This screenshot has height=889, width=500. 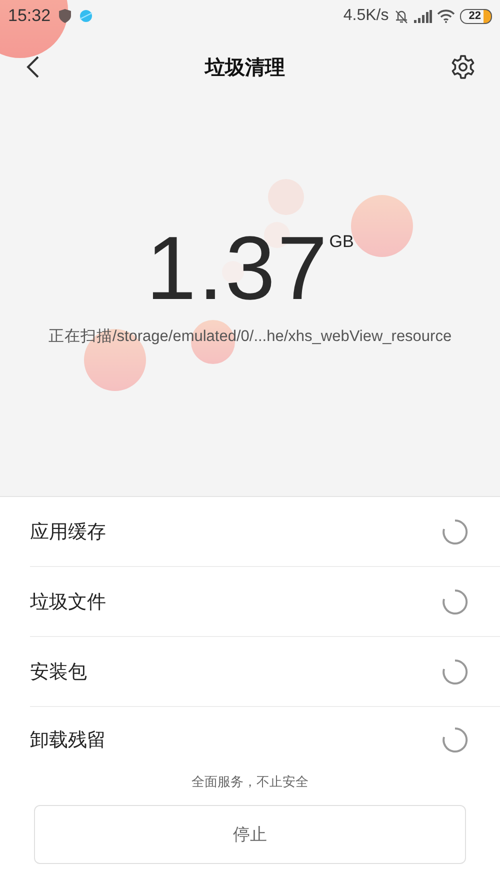 What do you see at coordinates (68, 740) in the screenshot?
I see `category-label: 卸载残留` at bounding box center [68, 740].